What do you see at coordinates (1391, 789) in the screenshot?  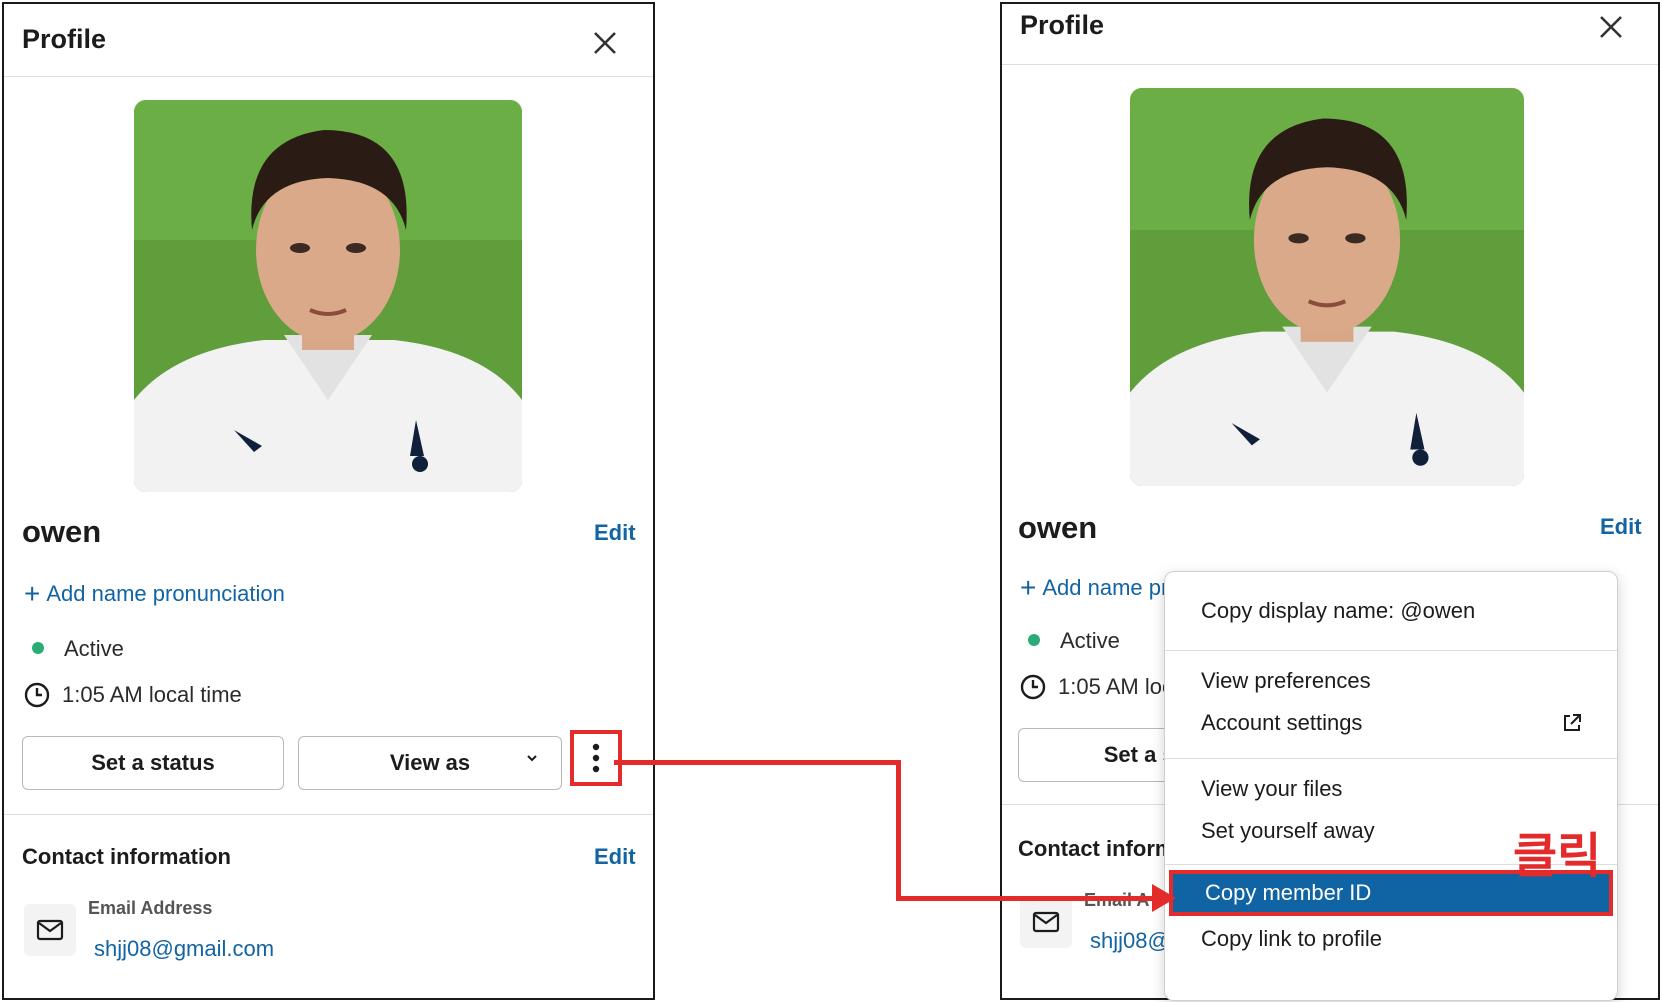 I see `menu-item-view-files: View your files` at bounding box center [1391, 789].